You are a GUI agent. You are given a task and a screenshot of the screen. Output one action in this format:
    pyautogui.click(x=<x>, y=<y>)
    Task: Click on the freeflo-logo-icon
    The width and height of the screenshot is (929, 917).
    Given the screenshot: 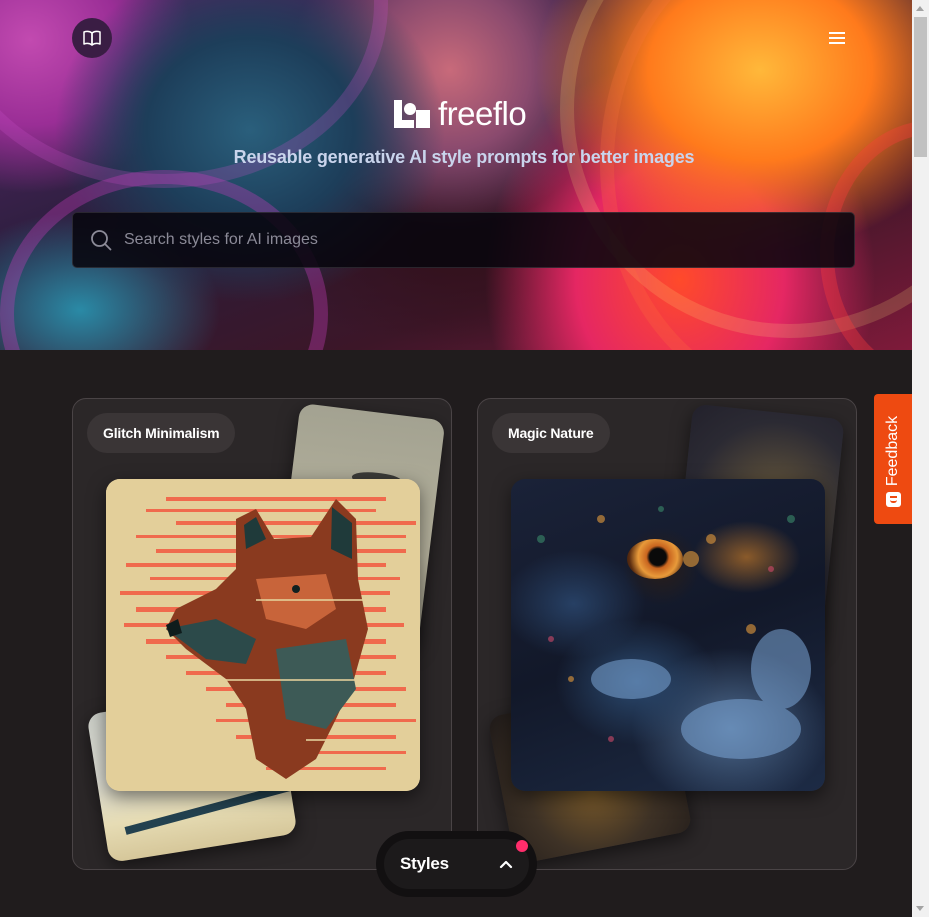 What is the action you would take?
    pyautogui.click(x=412, y=114)
    